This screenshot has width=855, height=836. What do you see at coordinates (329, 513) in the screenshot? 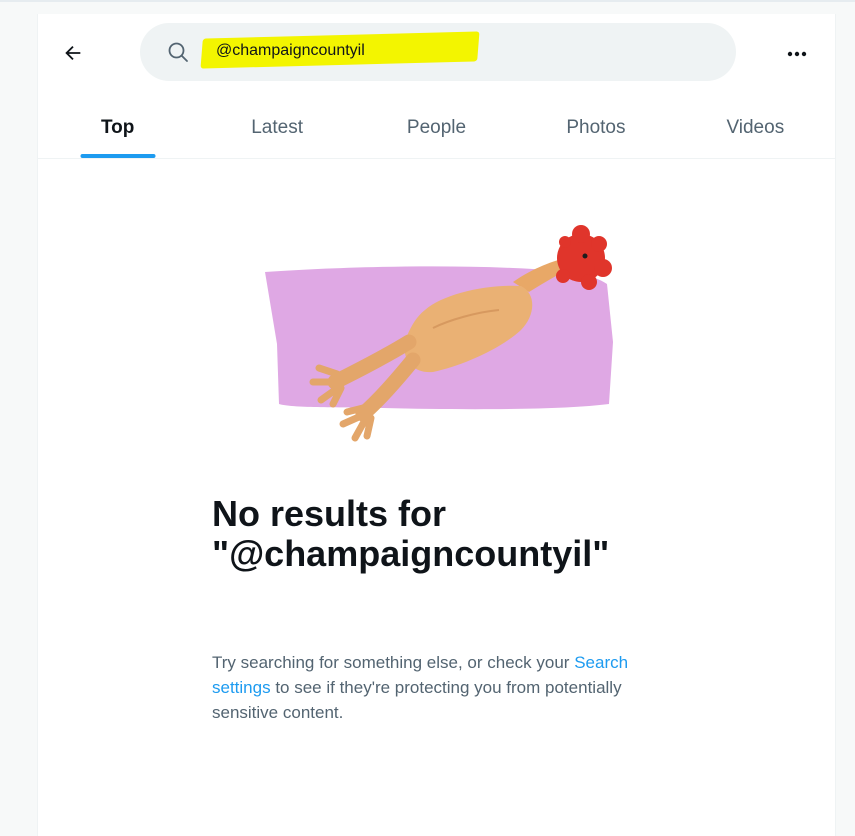
I see `empty-state-title-prefix: No results for` at bounding box center [329, 513].